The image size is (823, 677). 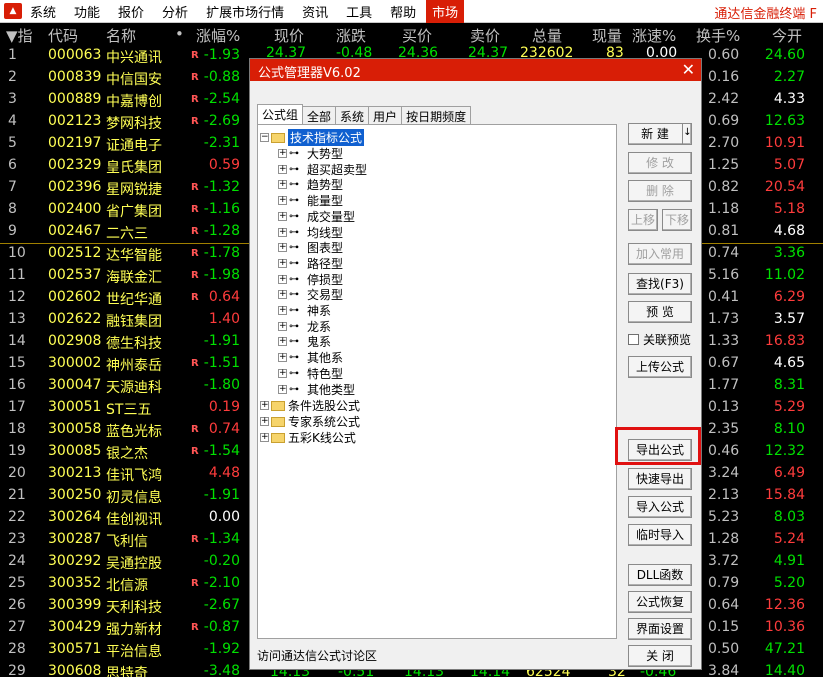 I want to click on col-code: 代码, so click(x=63, y=35).